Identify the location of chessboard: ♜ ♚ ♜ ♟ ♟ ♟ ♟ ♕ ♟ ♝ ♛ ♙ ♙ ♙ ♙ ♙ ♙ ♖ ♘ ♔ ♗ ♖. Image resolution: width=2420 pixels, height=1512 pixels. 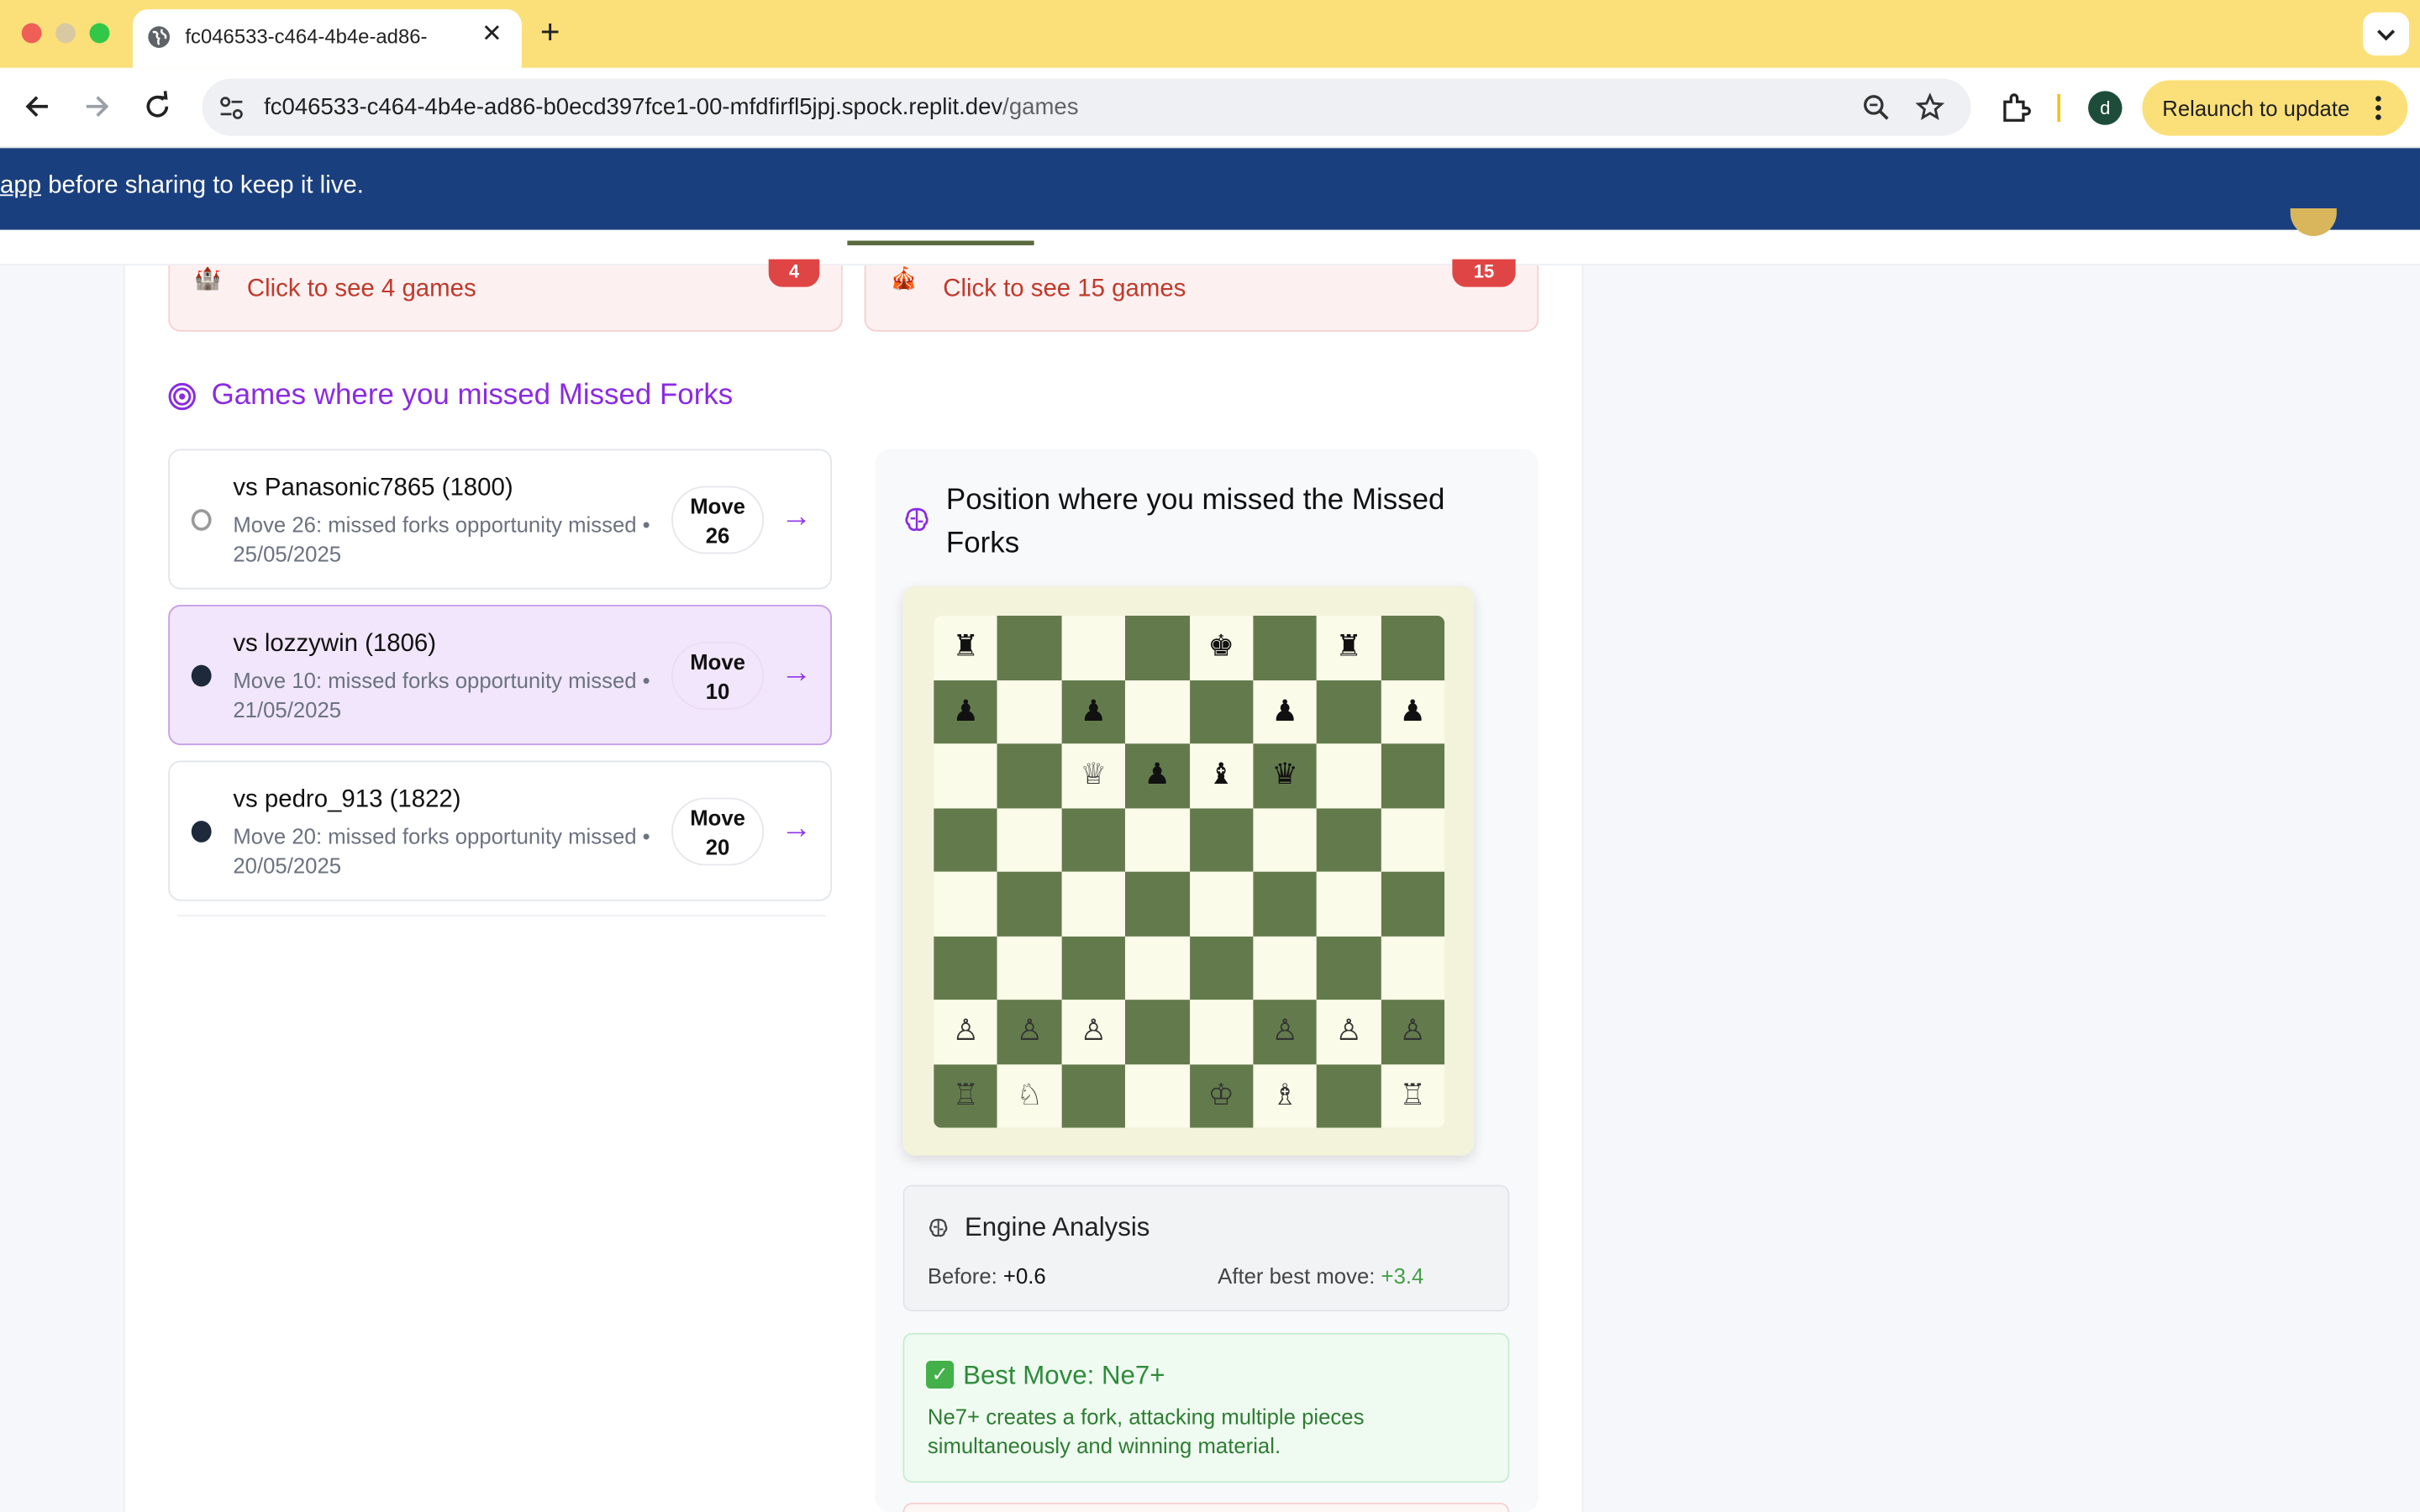
(1189, 871).